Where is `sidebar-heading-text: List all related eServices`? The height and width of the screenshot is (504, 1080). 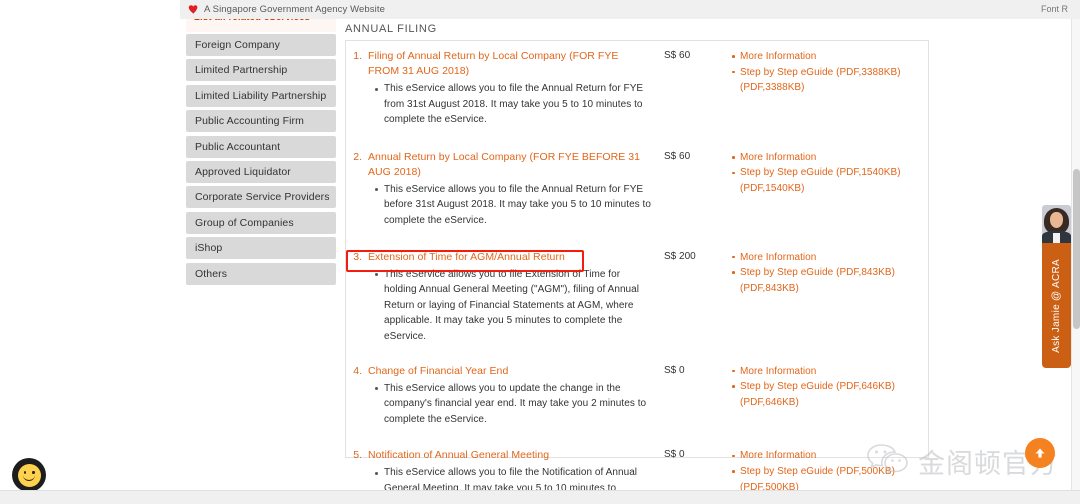
sidebar-heading-text: List all related eServices is located at coordinates (252, 21).